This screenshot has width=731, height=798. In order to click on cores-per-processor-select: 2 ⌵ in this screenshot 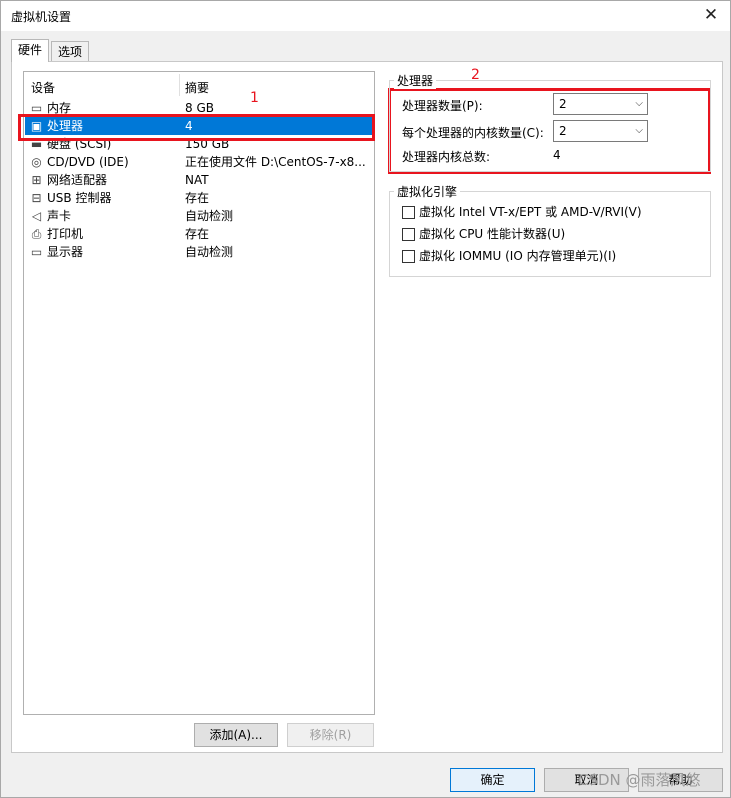, I will do `click(600, 131)`.